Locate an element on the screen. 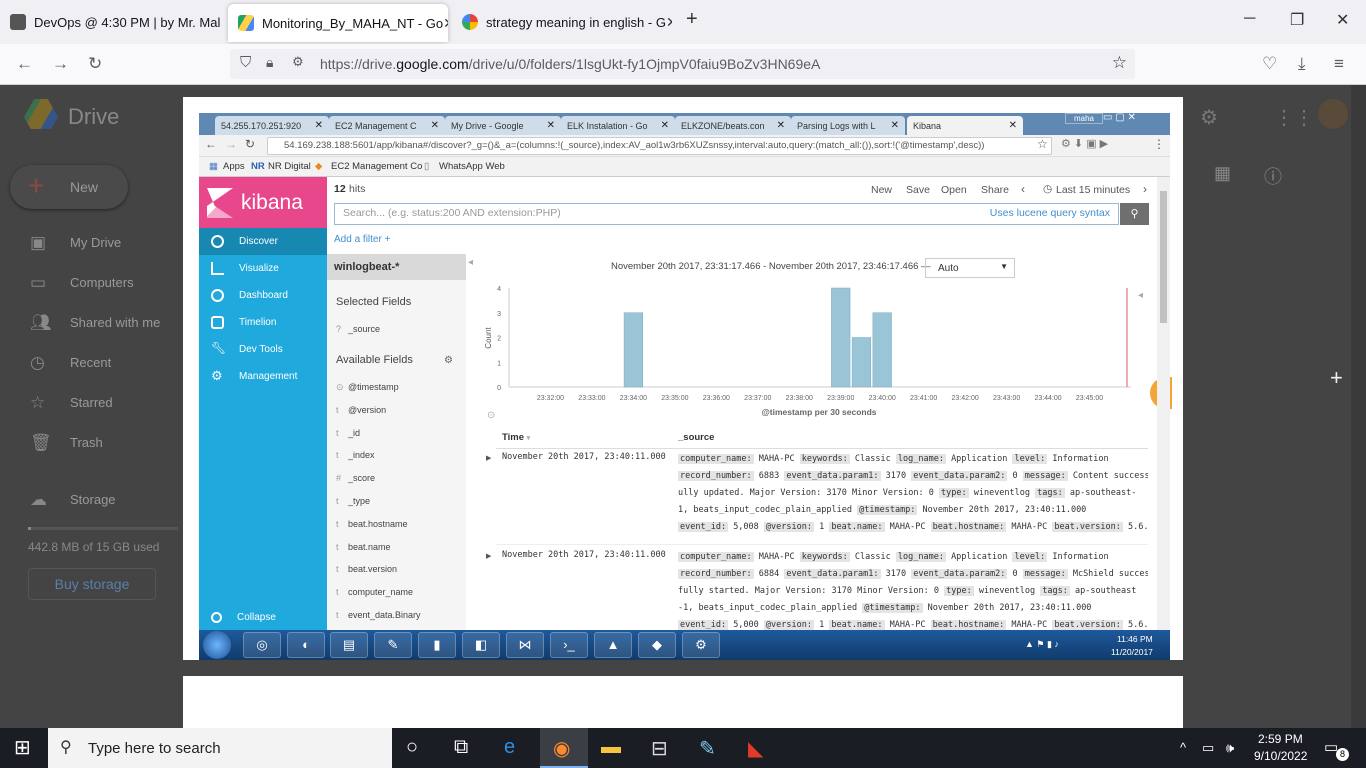 Image resolution: width=1366 pixels, height=768 pixels. nav-starred: Starred is located at coordinates (91, 402).